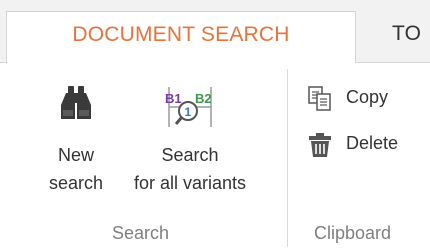 Image resolution: width=430 pixels, height=252 pixels. What do you see at coordinates (190, 155) in the screenshot?
I see `search-all-variants-label-1: Search` at bounding box center [190, 155].